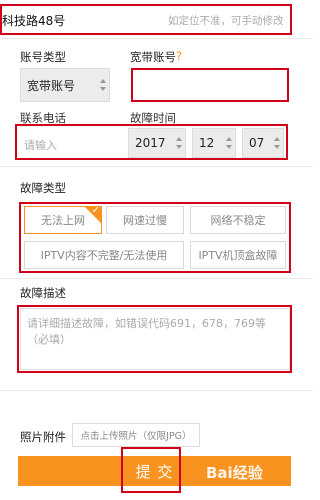 Image resolution: width=320 pixels, height=500 pixels. Describe the element at coordinates (179, 56) in the screenshot. I see `help-icon: ?` at that location.